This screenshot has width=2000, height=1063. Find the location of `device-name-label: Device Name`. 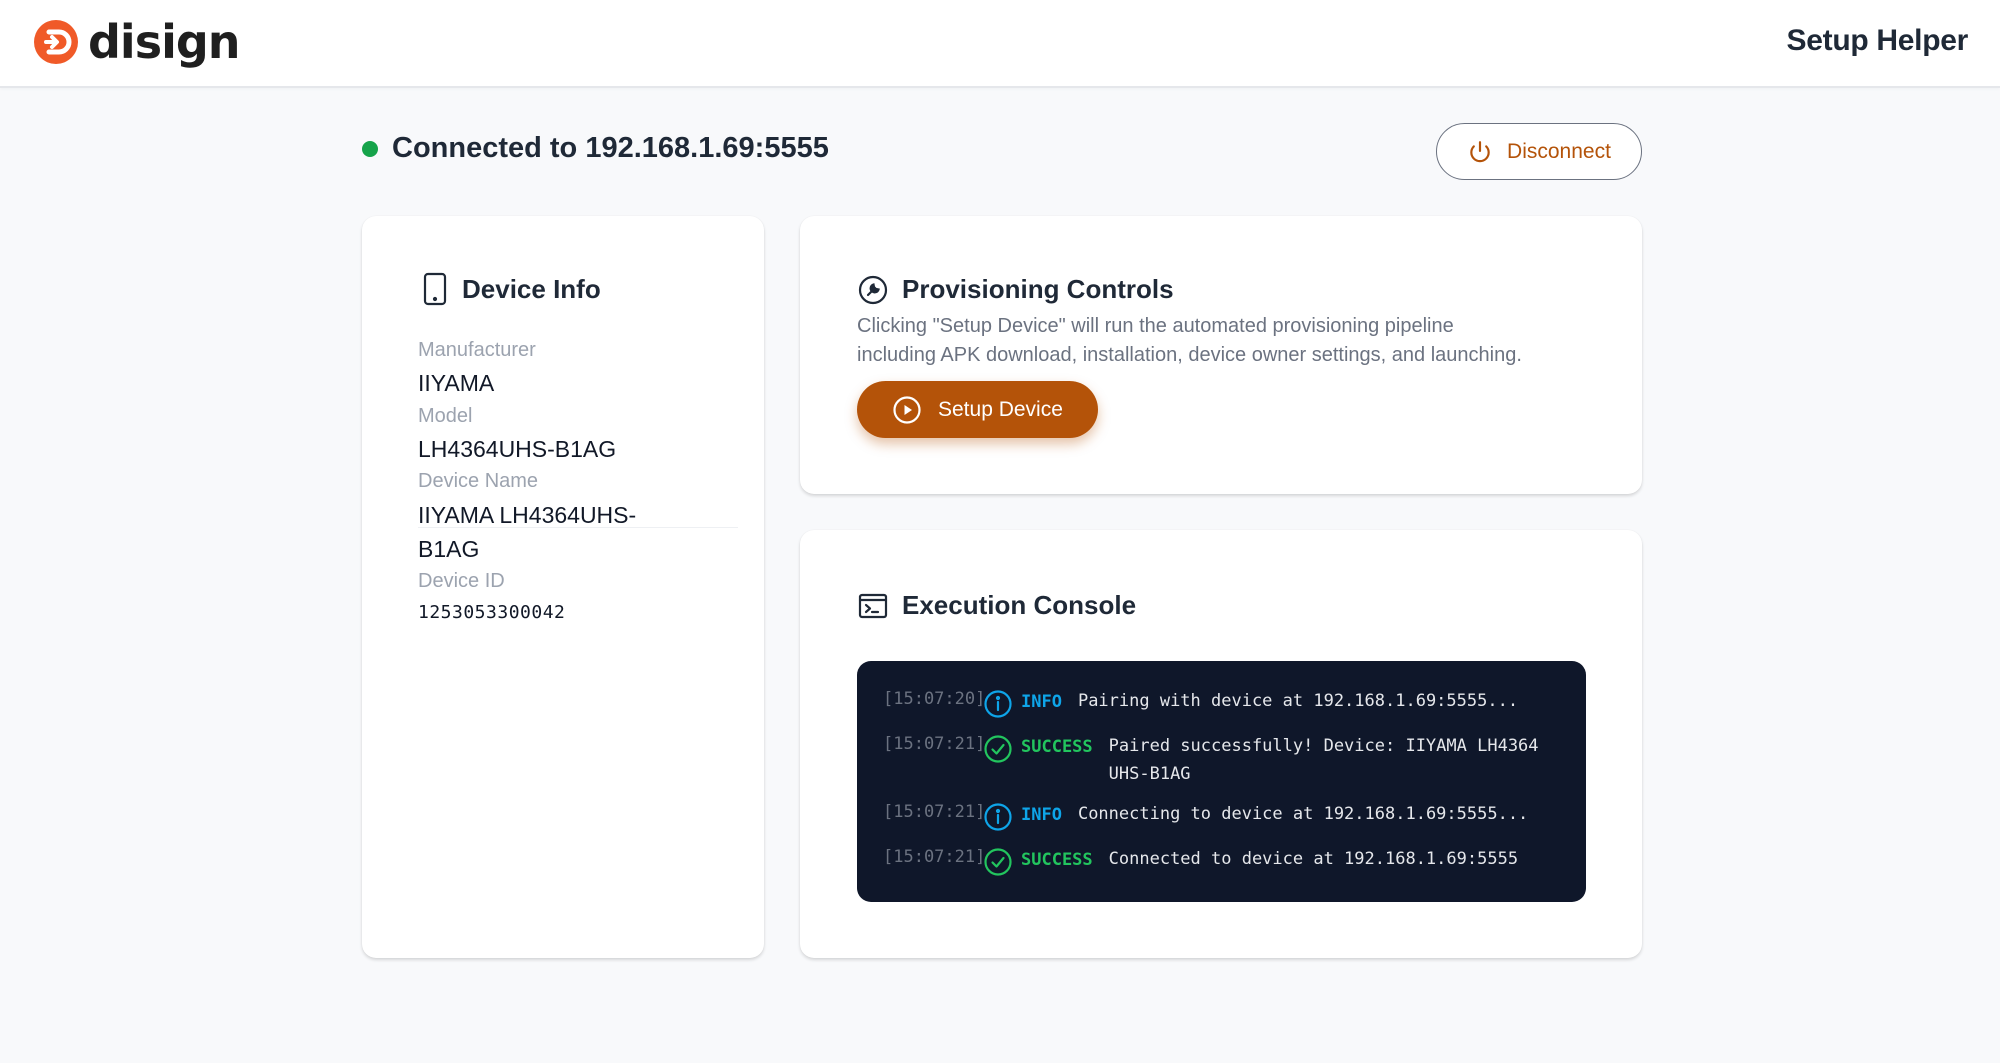

device-name-label: Device Name is located at coordinates (478, 481).